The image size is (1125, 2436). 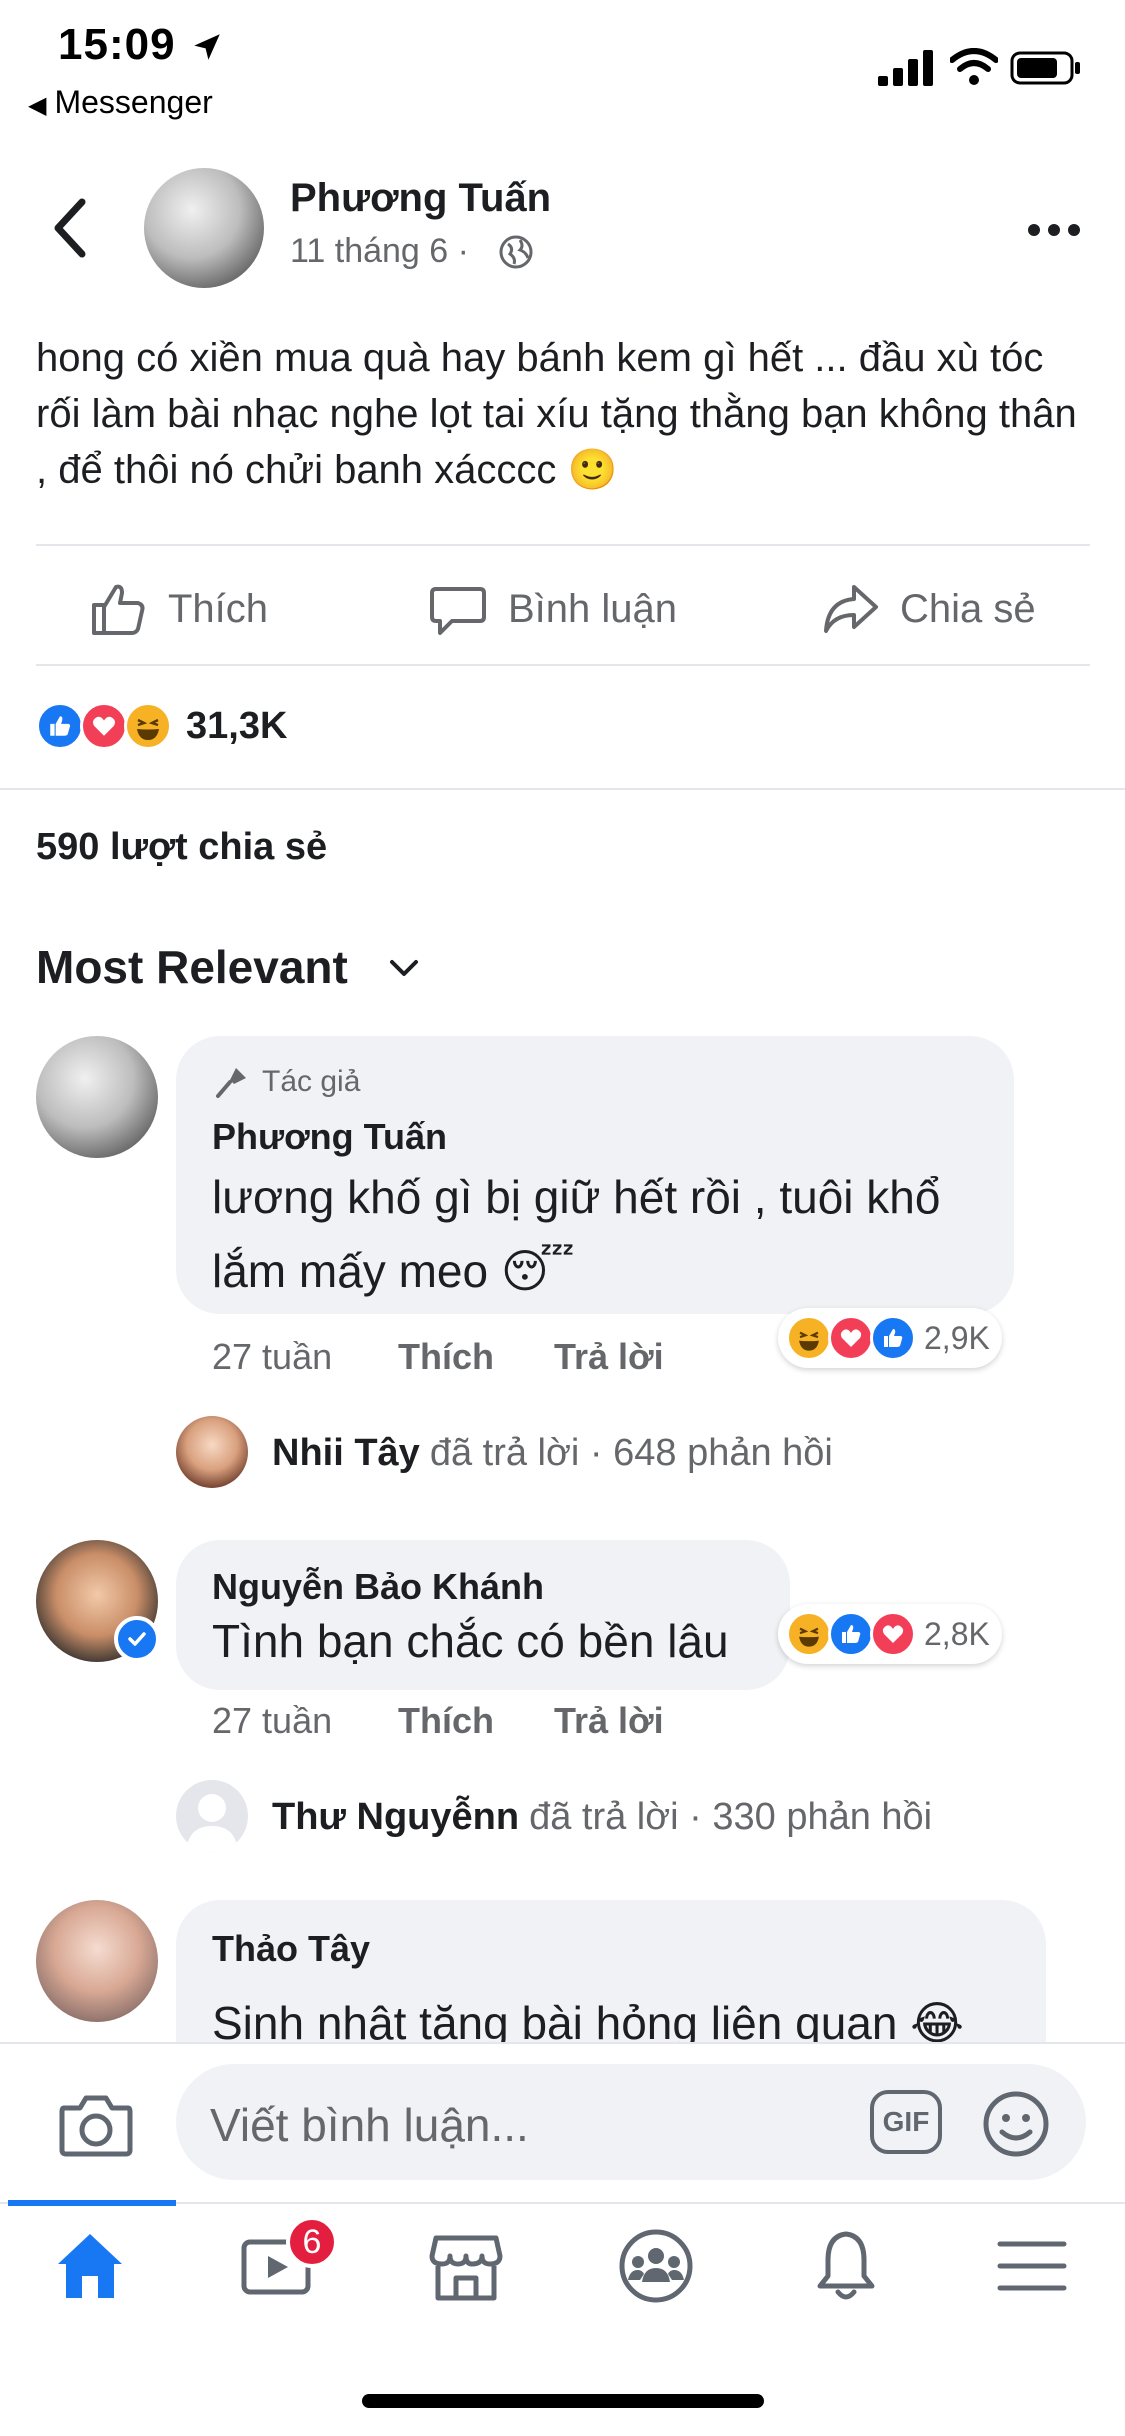 I want to click on share-button: Chia sẻ, so click(x=928, y=609).